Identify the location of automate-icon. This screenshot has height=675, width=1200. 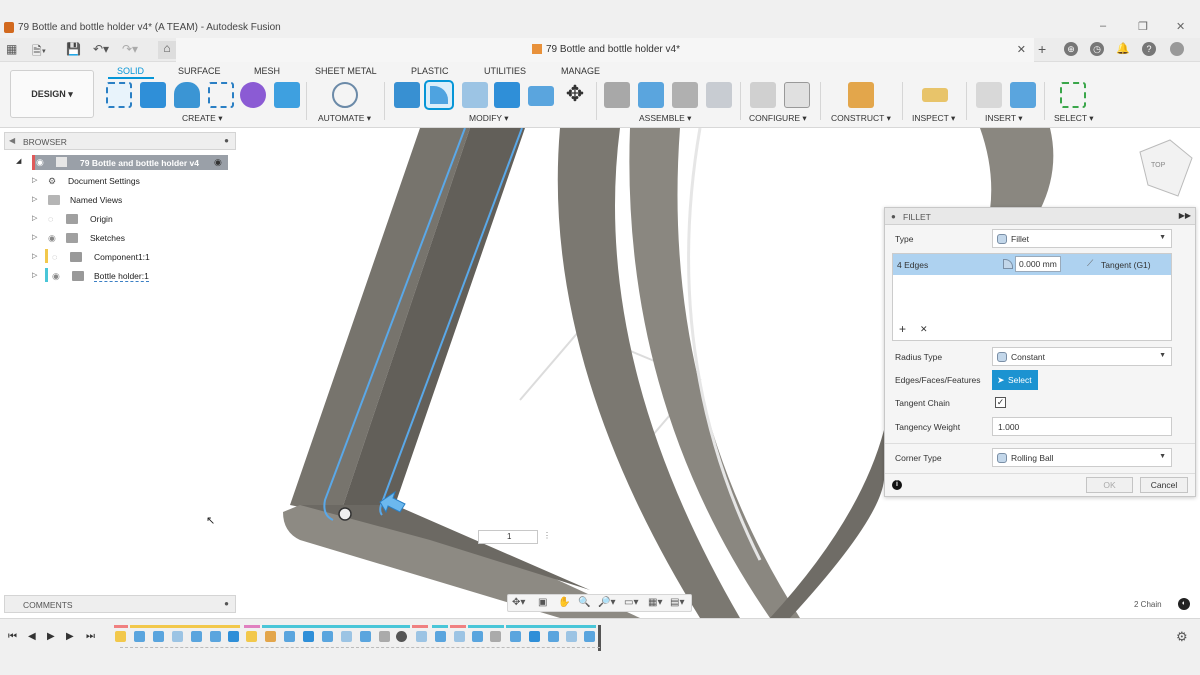
(345, 95).